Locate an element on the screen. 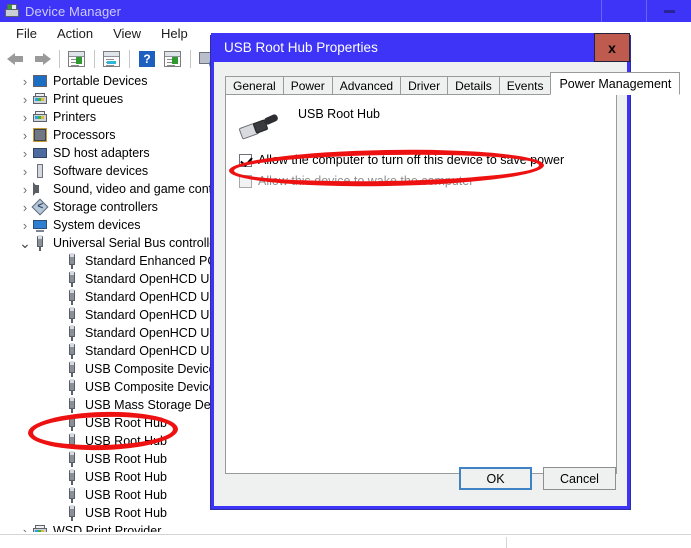 The image size is (691, 548). tab-details: Details is located at coordinates (473, 85).